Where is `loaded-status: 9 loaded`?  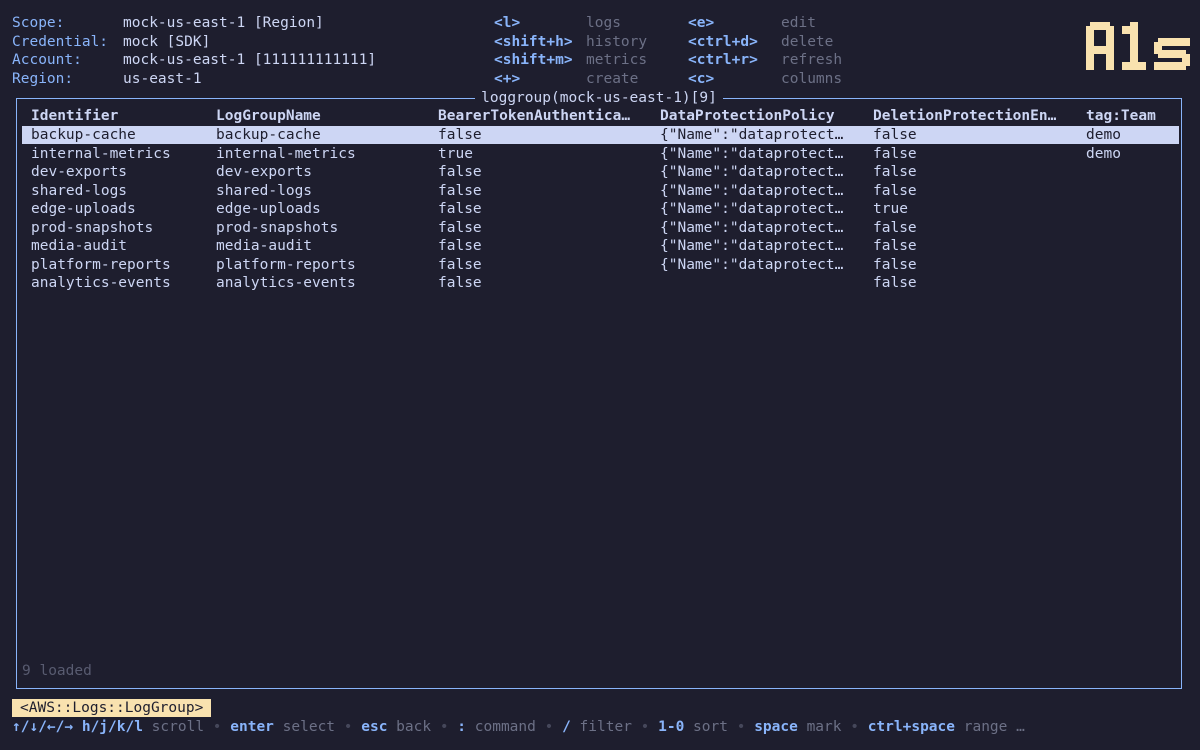 loaded-status: 9 loaded is located at coordinates (57, 671).